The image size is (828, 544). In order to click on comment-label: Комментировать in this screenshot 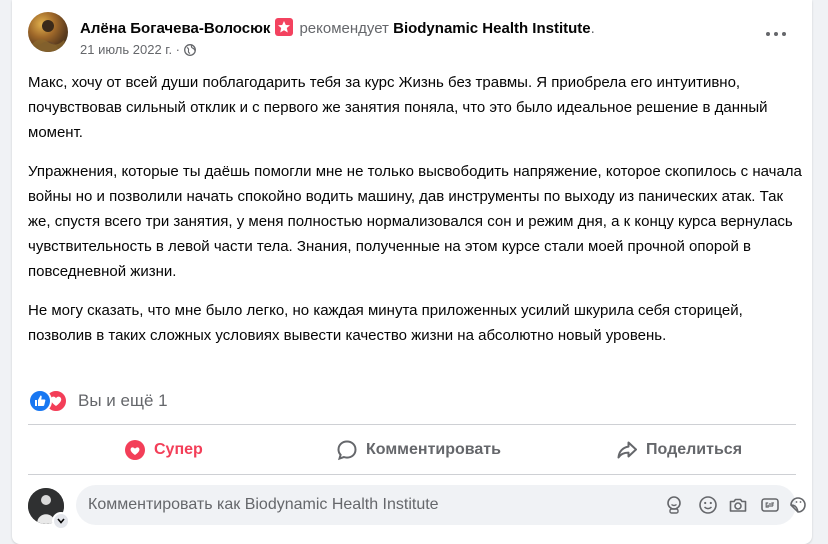, I will do `click(433, 449)`.